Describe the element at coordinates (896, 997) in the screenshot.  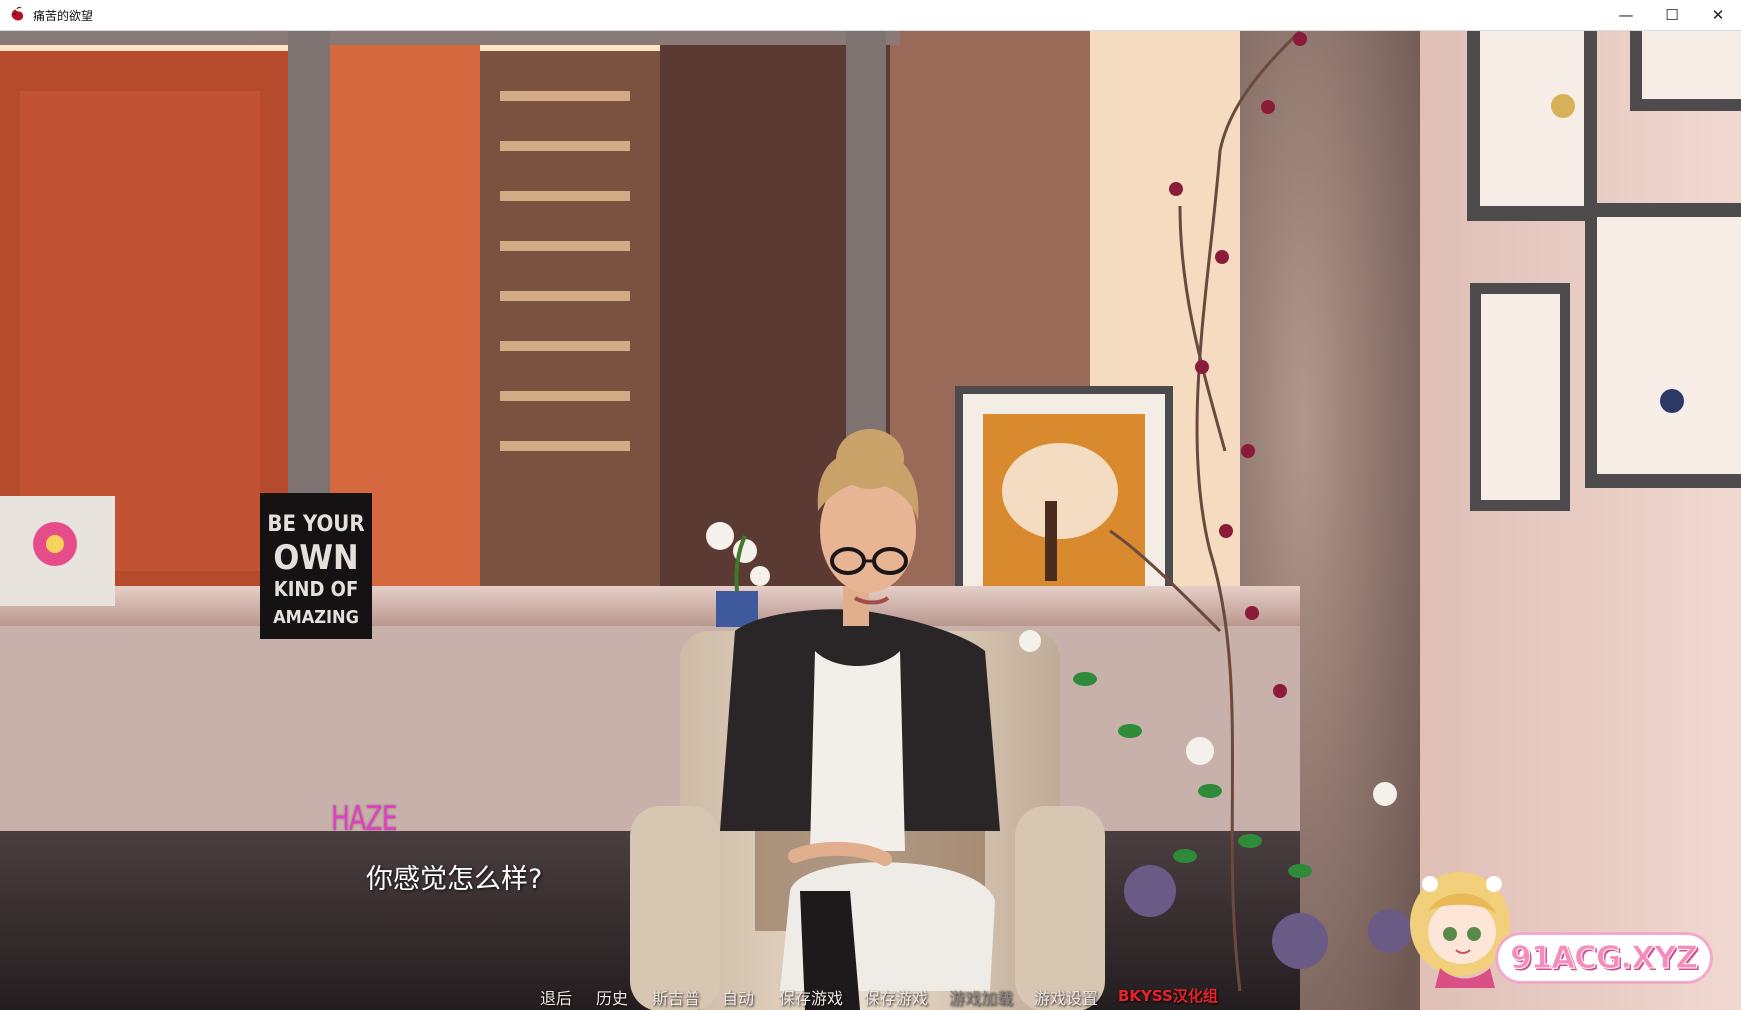
I see `quick-menu-quick-save: 保存游戏` at that location.